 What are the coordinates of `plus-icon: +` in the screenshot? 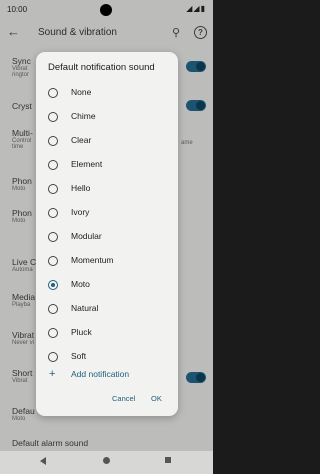 It's located at (52, 374).